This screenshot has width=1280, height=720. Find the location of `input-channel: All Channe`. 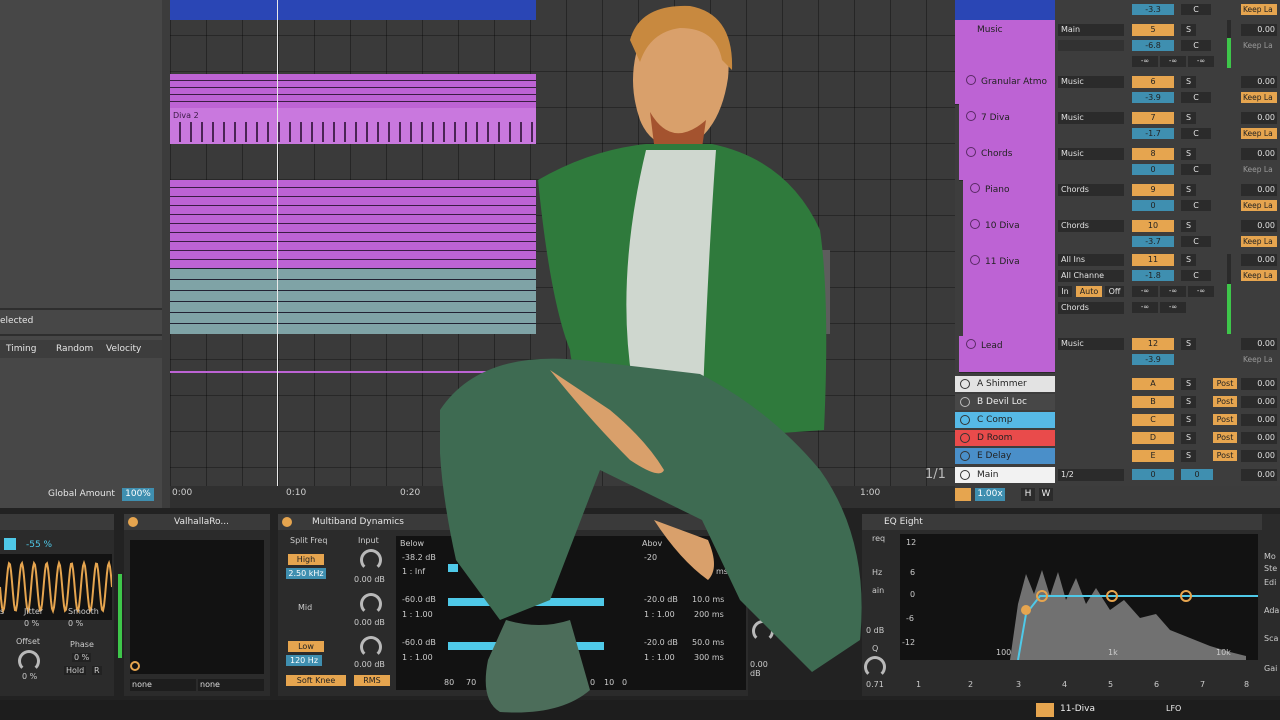

input-channel: All Channe is located at coordinates (1091, 276).